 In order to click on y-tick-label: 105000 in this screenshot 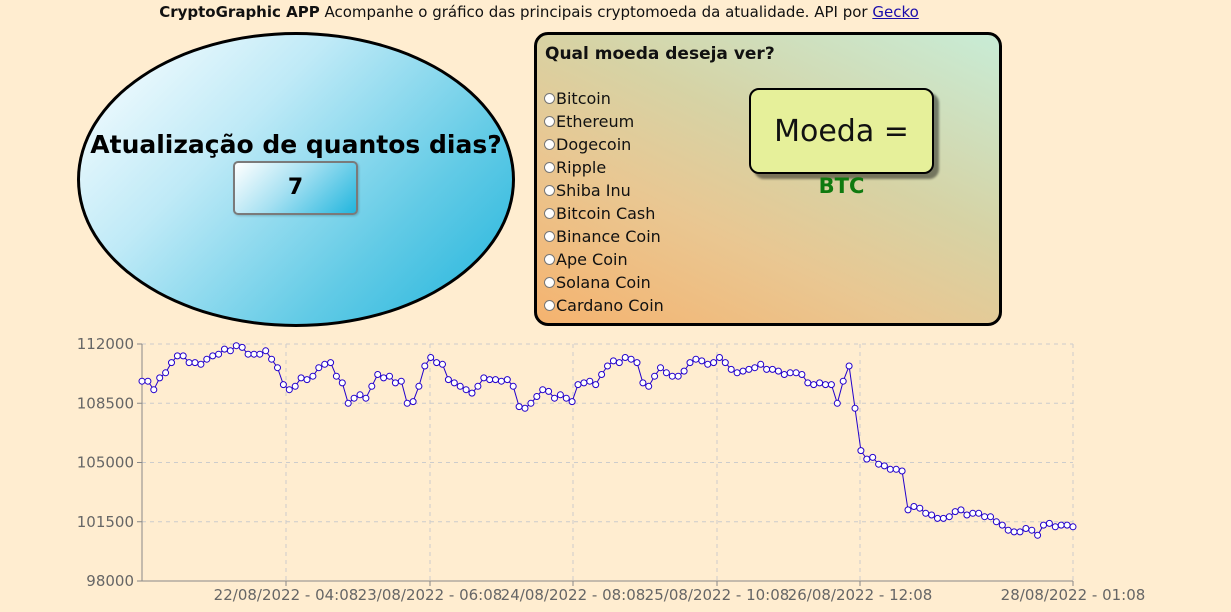, I will do `click(105, 463)`.